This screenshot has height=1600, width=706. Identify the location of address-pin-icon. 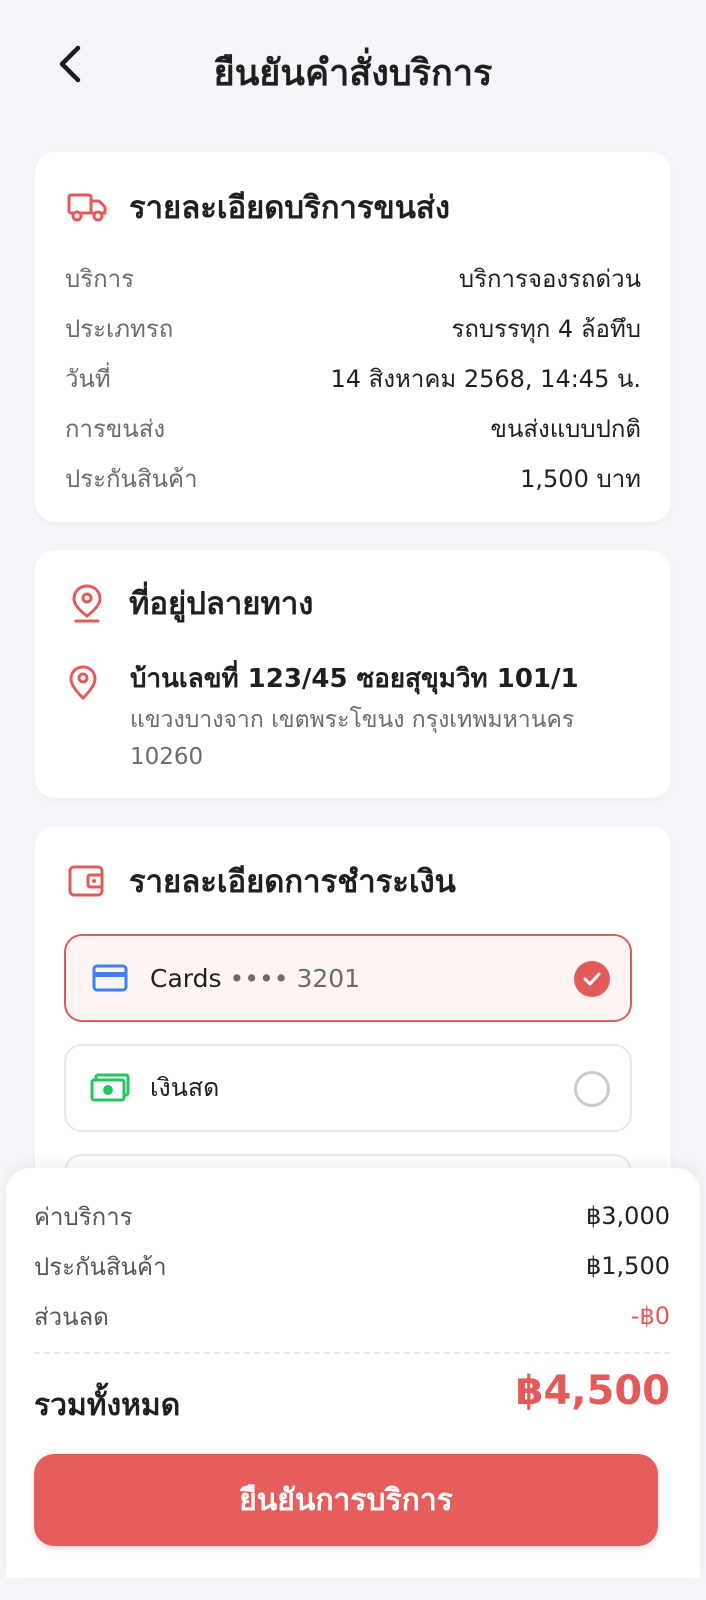
(83, 685).